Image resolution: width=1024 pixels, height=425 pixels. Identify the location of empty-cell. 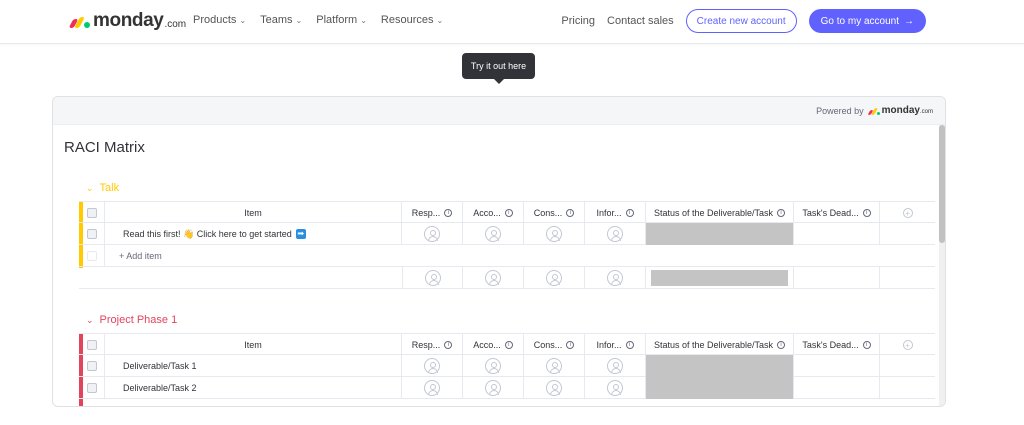
(907, 366).